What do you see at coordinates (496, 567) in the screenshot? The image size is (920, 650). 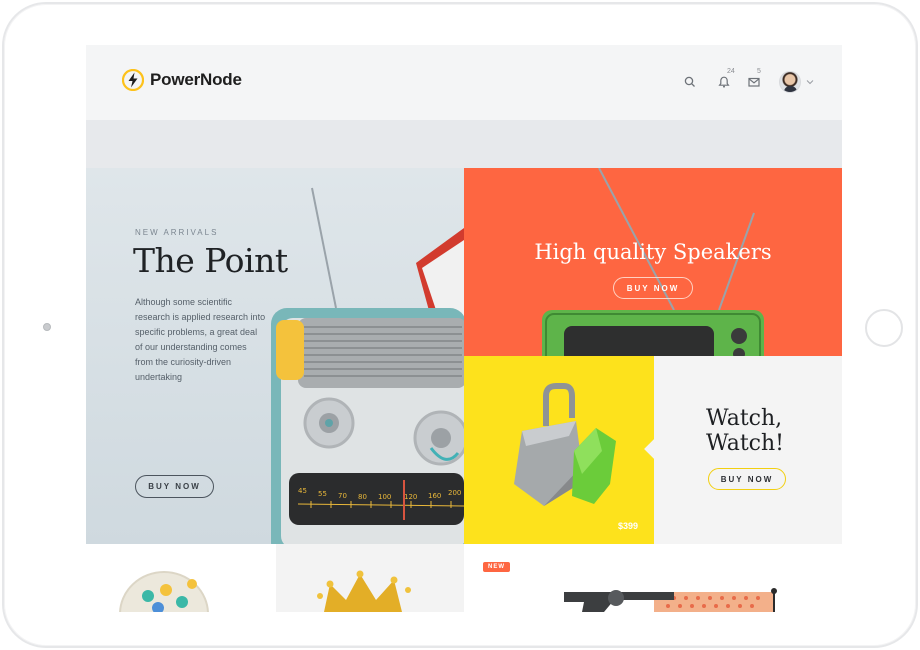 I see `new-badge: NEW` at bounding box center [496, 567].